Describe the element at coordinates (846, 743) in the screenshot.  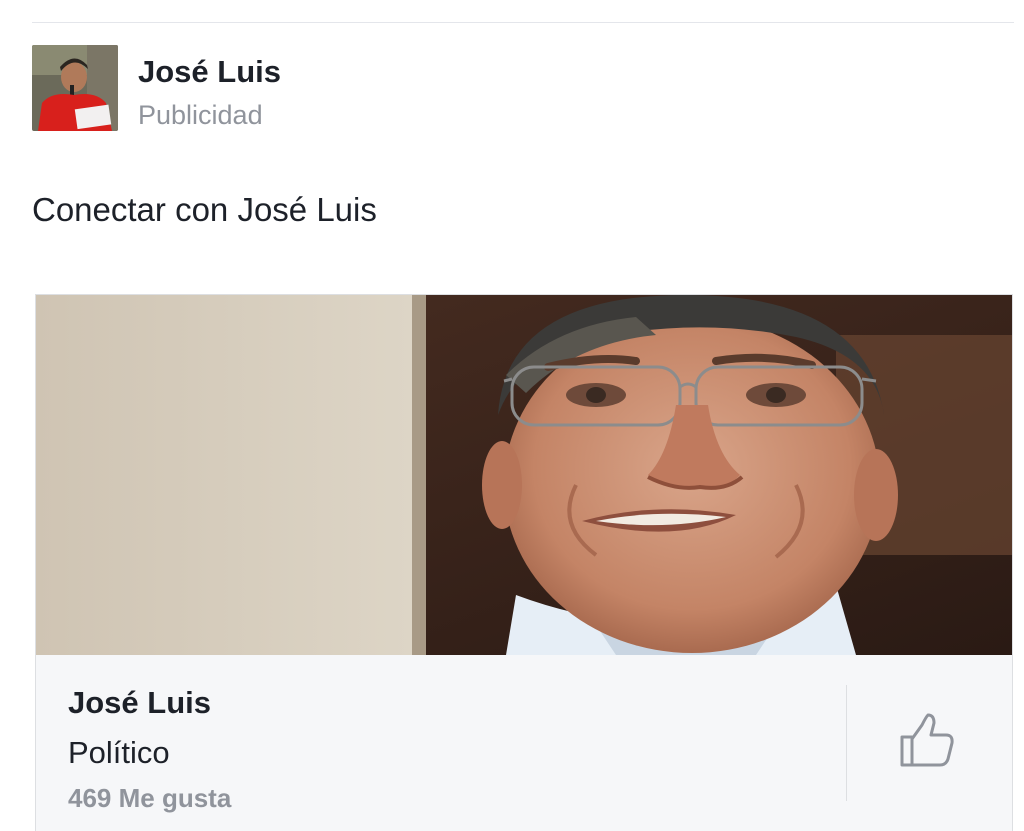
I see `footer-divider` at that location.